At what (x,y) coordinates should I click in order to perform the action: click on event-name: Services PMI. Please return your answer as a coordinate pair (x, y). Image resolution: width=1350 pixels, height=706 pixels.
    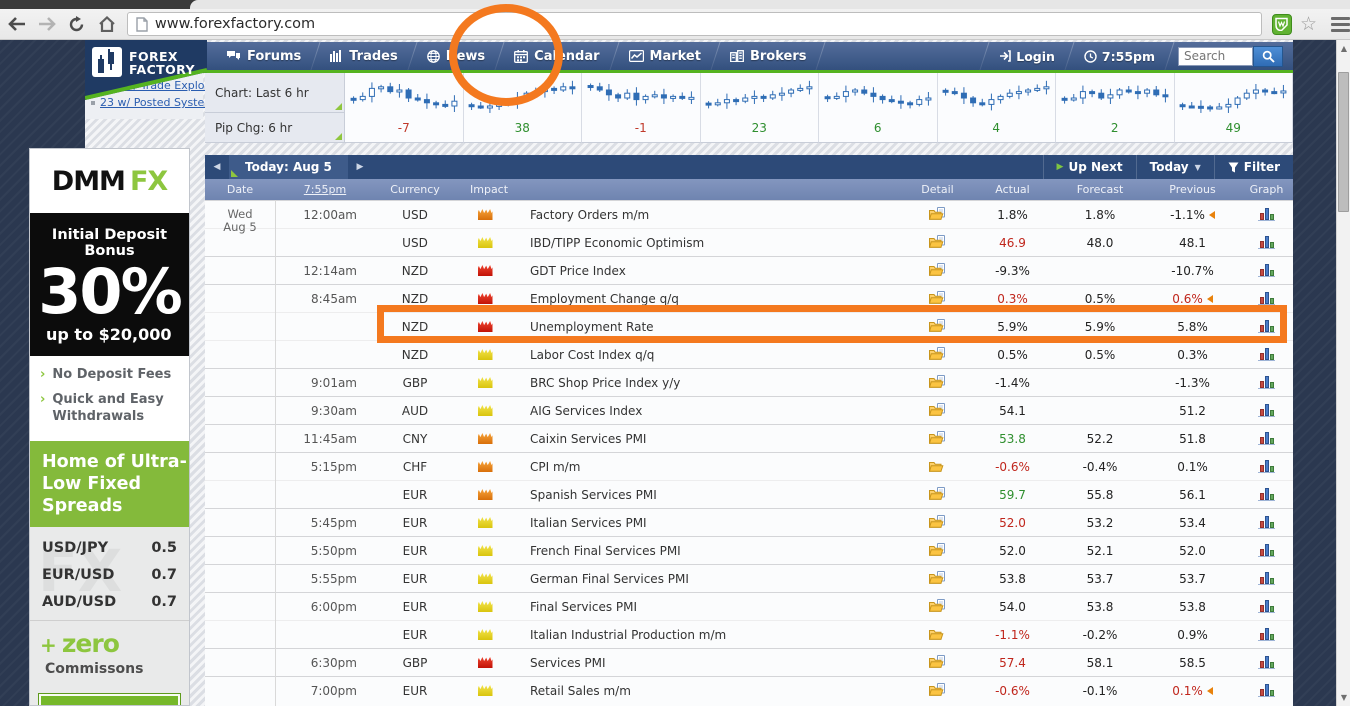
    Looking at the image, I should click on (710, 663).